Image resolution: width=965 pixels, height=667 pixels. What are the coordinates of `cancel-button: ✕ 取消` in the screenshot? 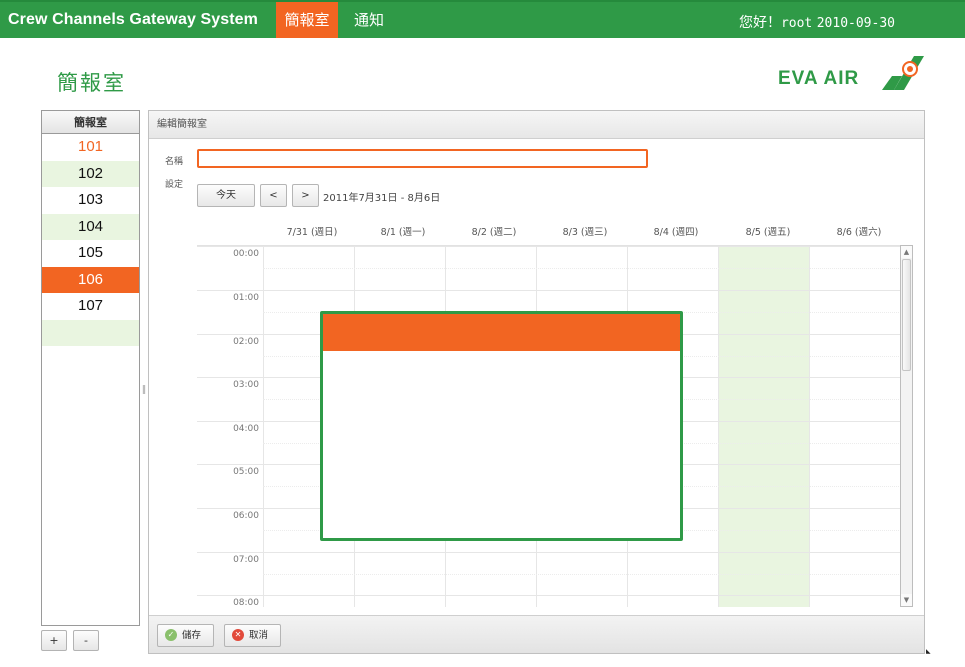 It's located at (252, 635).